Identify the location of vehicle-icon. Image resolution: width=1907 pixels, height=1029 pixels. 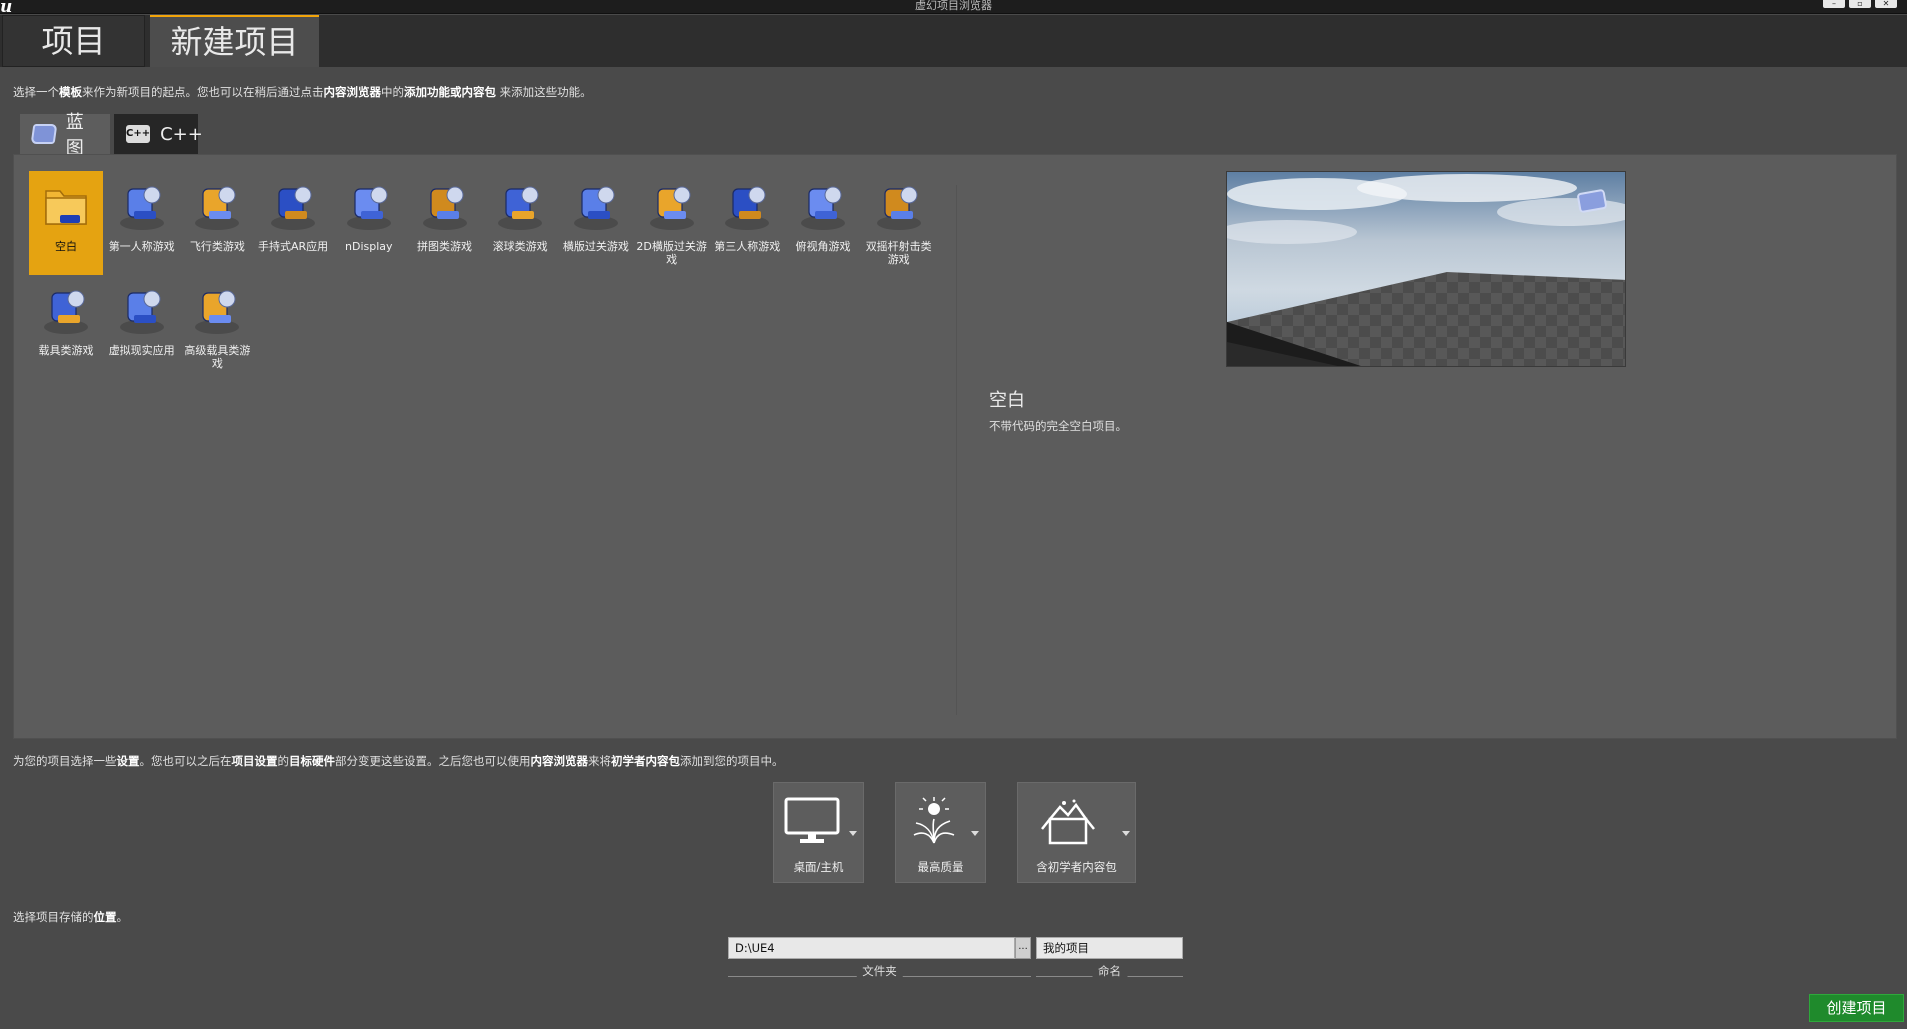
(66, 312).